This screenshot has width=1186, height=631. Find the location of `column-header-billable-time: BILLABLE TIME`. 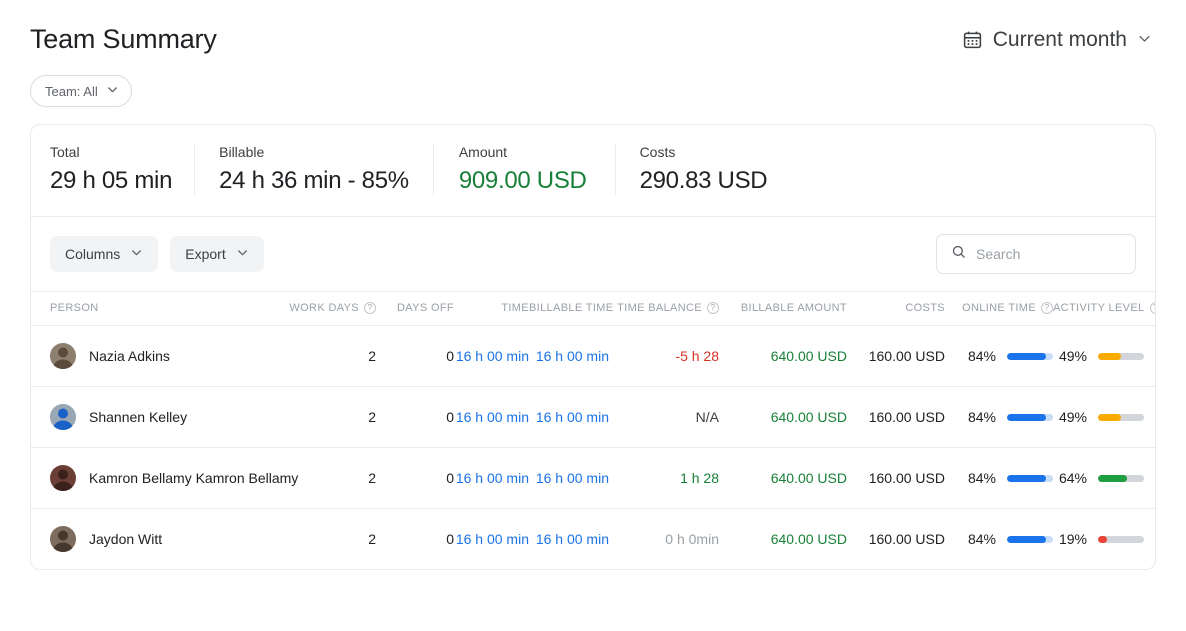

column-header-billable-time: BILLABLE TIME is located at coordinates (571, 309).